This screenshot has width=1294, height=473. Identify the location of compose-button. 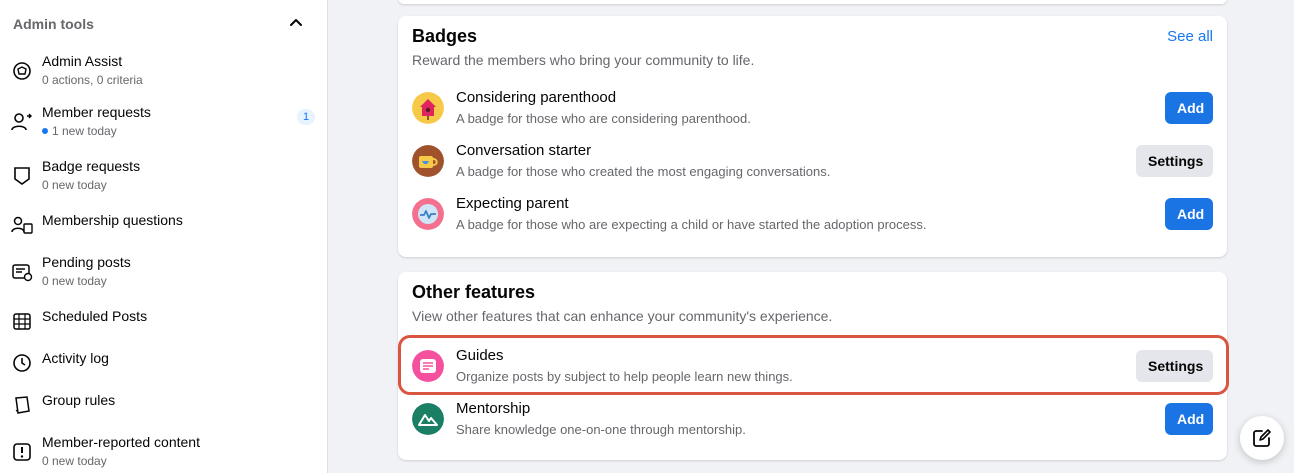
(1262, 438).